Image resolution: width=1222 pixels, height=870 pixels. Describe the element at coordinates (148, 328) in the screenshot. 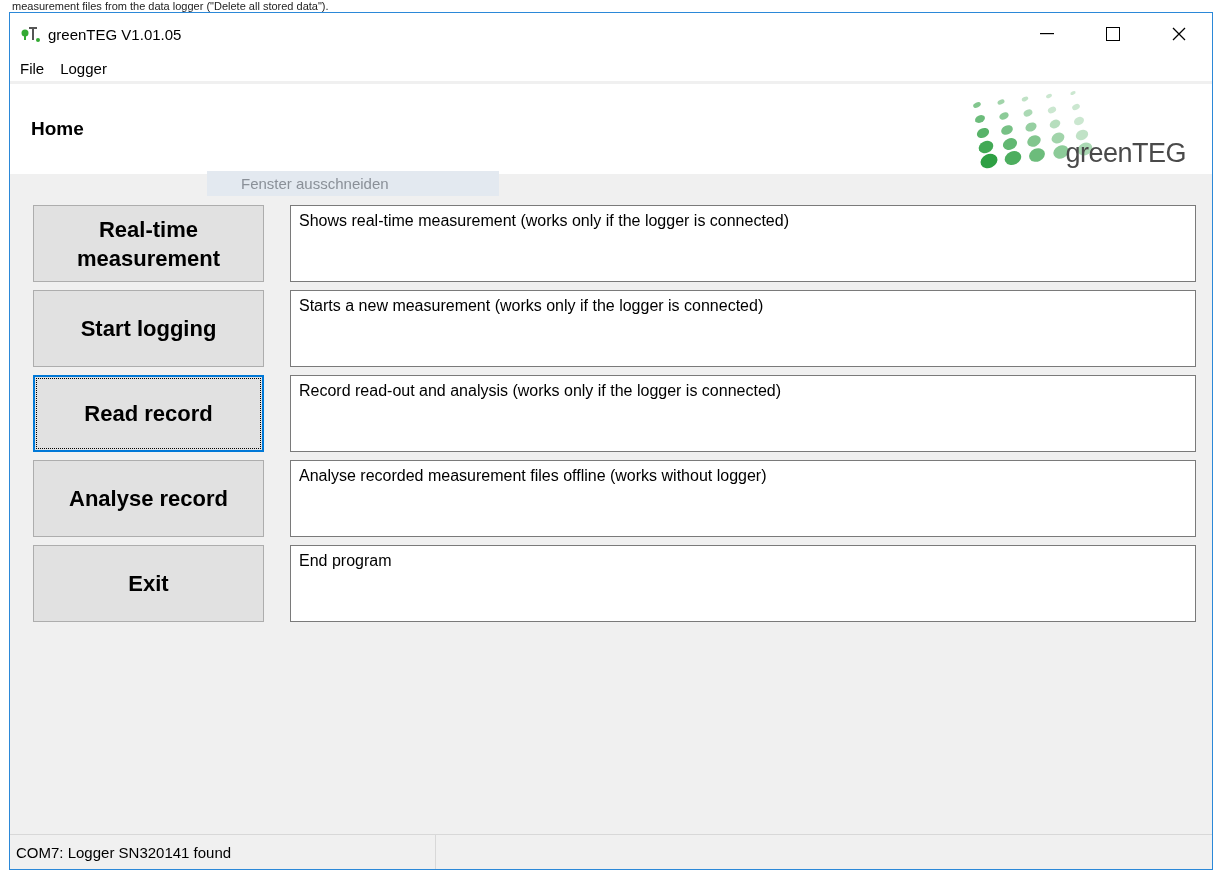

I see `action-button: Start logging` at that location.